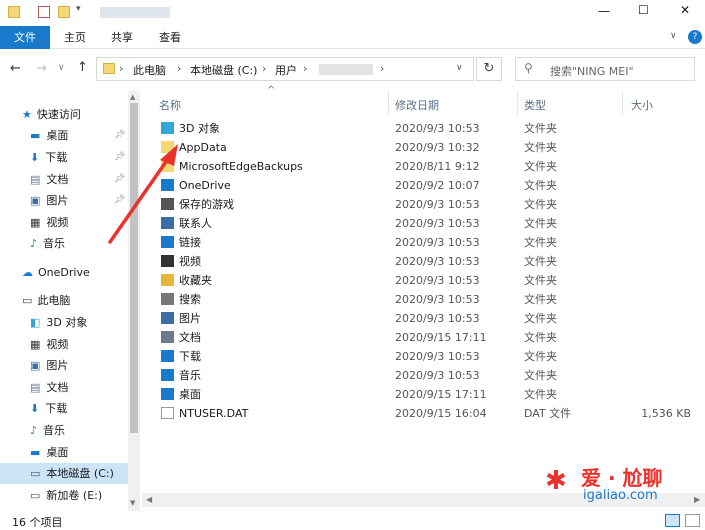 Image resolution: width=705 pixels, height=530 pixels. I want to click on nav-label: 图片, so click(57, 200).